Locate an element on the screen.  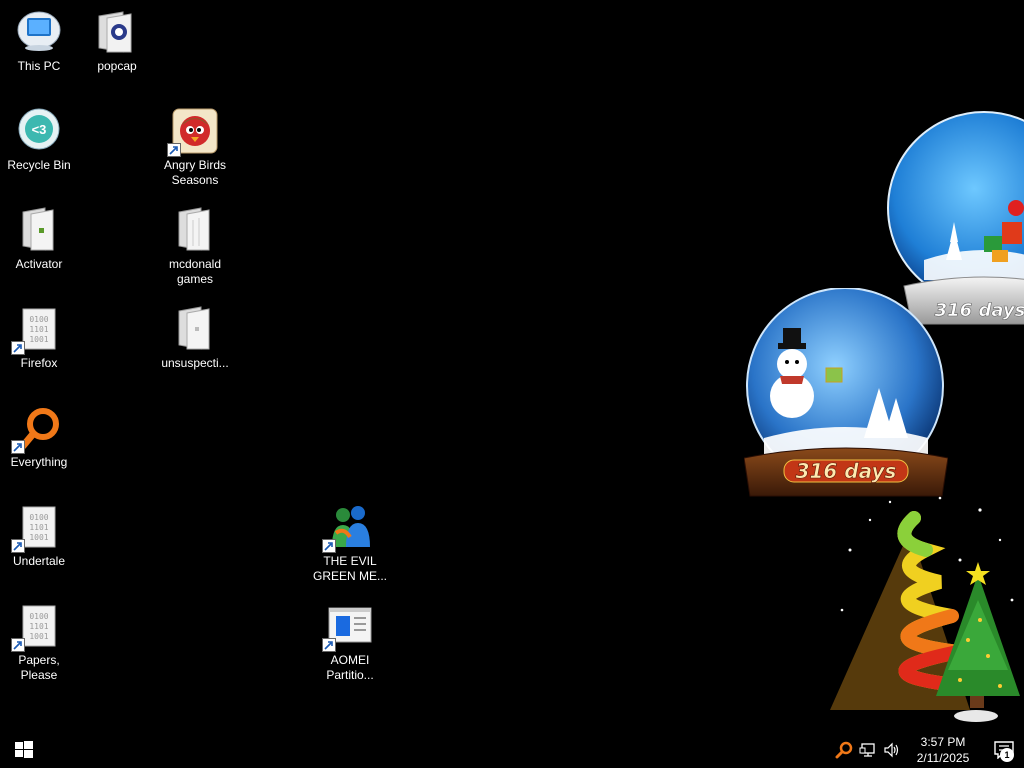
recycle-bin-shortcut: <3 Recycle Bin is located at coordinates (39, 138).